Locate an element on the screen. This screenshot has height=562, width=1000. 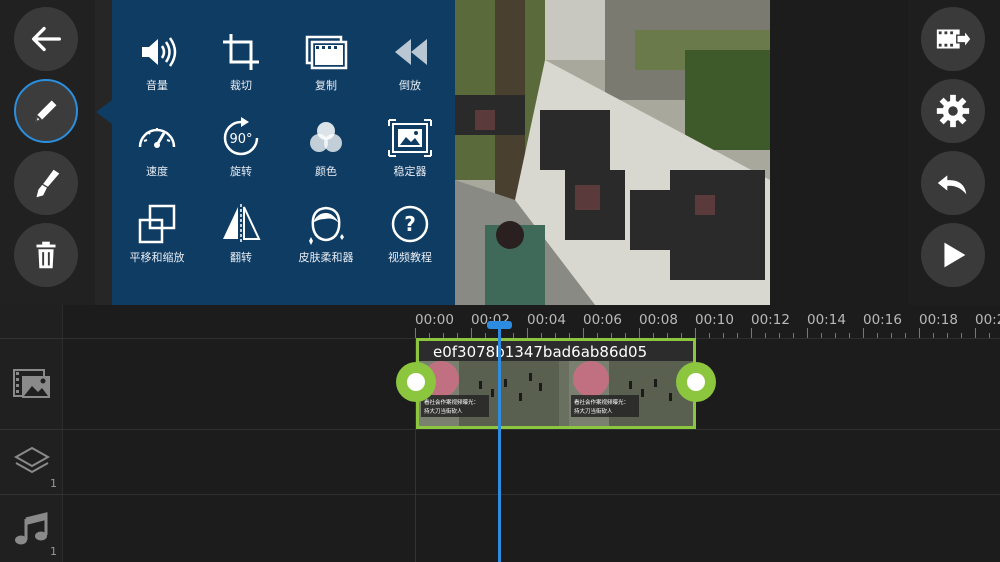
pan-zoom-icon is located at coordinates (157, 224).